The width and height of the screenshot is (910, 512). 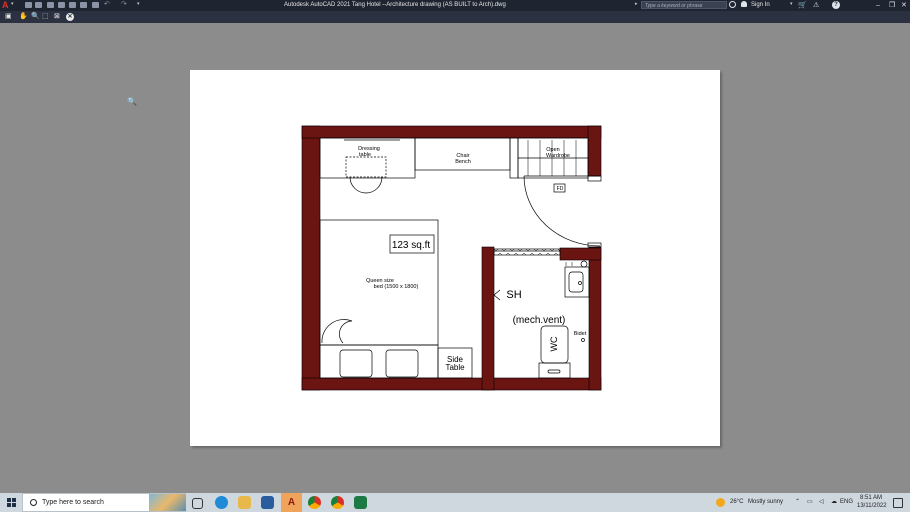 What do you see at coordinates (23, 17) in the screenshot?
I see `pan-hand-icon: ✋` at bounding box center [23, 17].